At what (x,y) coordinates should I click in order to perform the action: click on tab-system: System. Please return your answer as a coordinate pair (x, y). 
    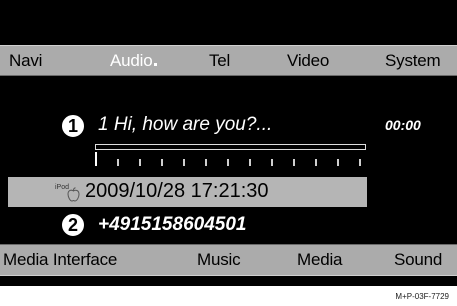
    Looking at the image, I should click on (413, 60).